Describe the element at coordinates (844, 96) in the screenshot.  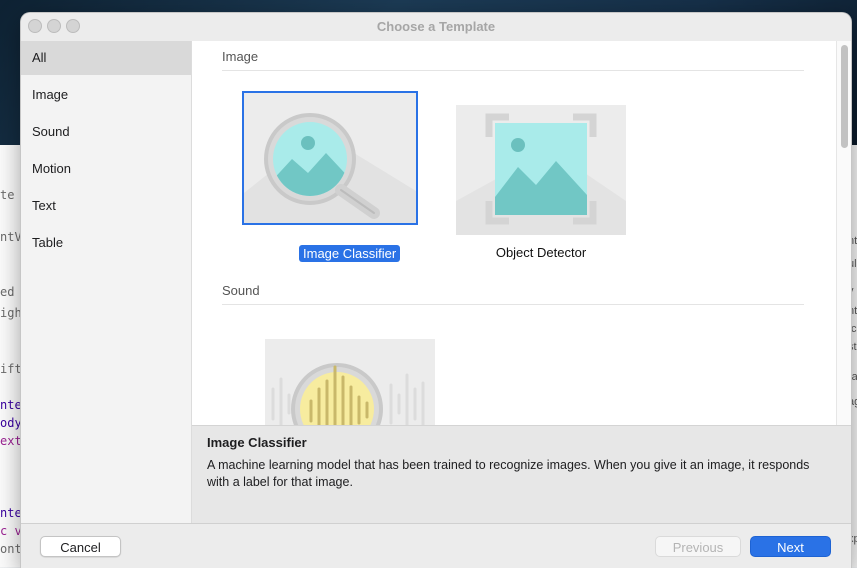
I see `scrollbar-thumb` at that location.